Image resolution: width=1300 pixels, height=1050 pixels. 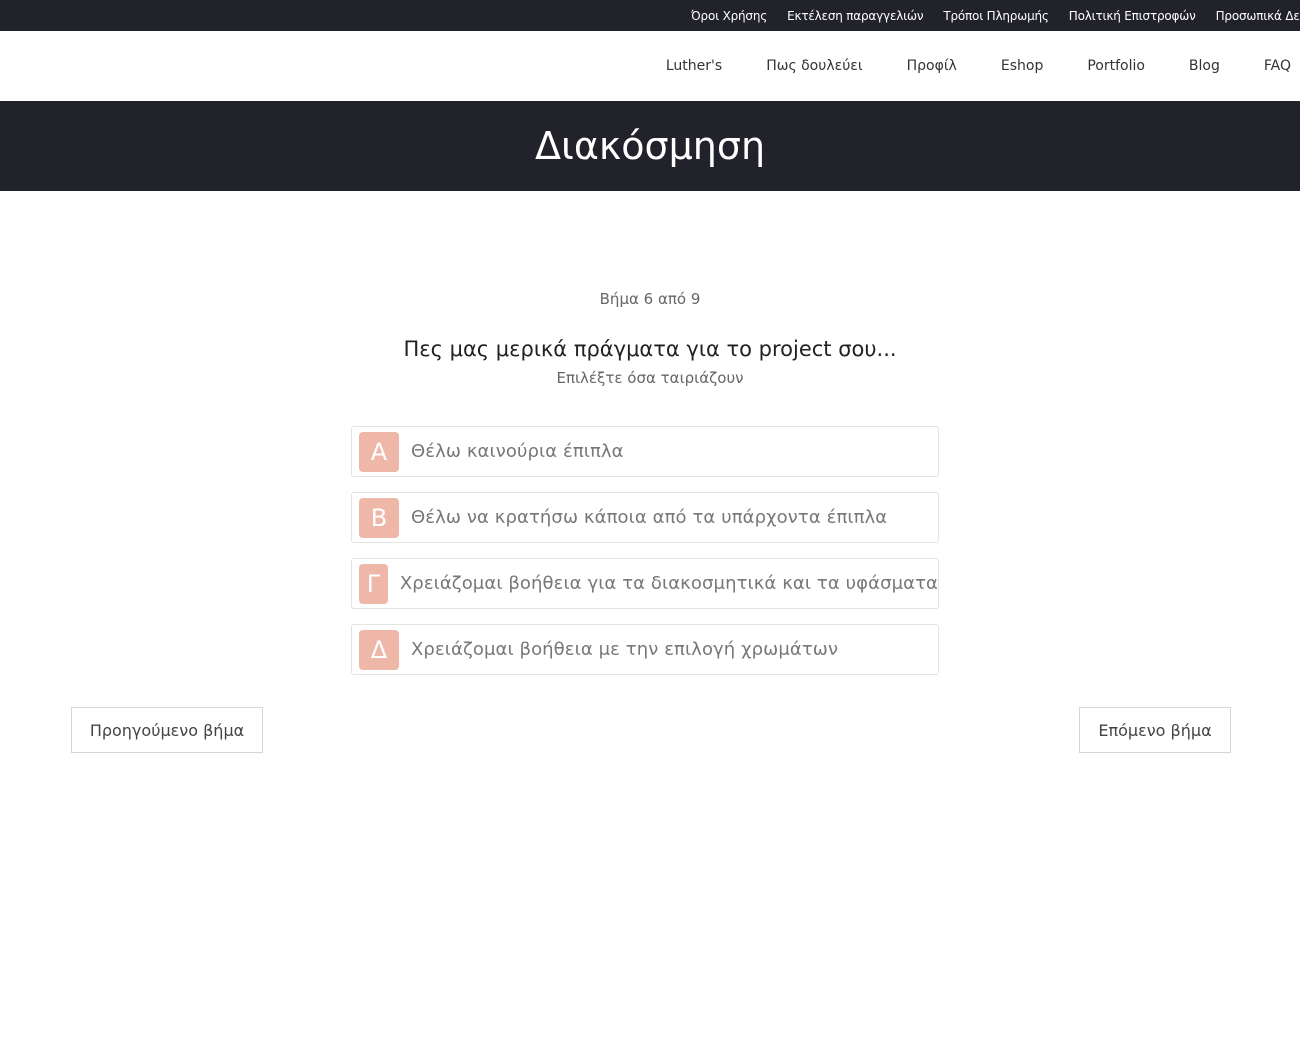 I want to click on page-title: Διακόσμηση, so click(x=650, y=146).